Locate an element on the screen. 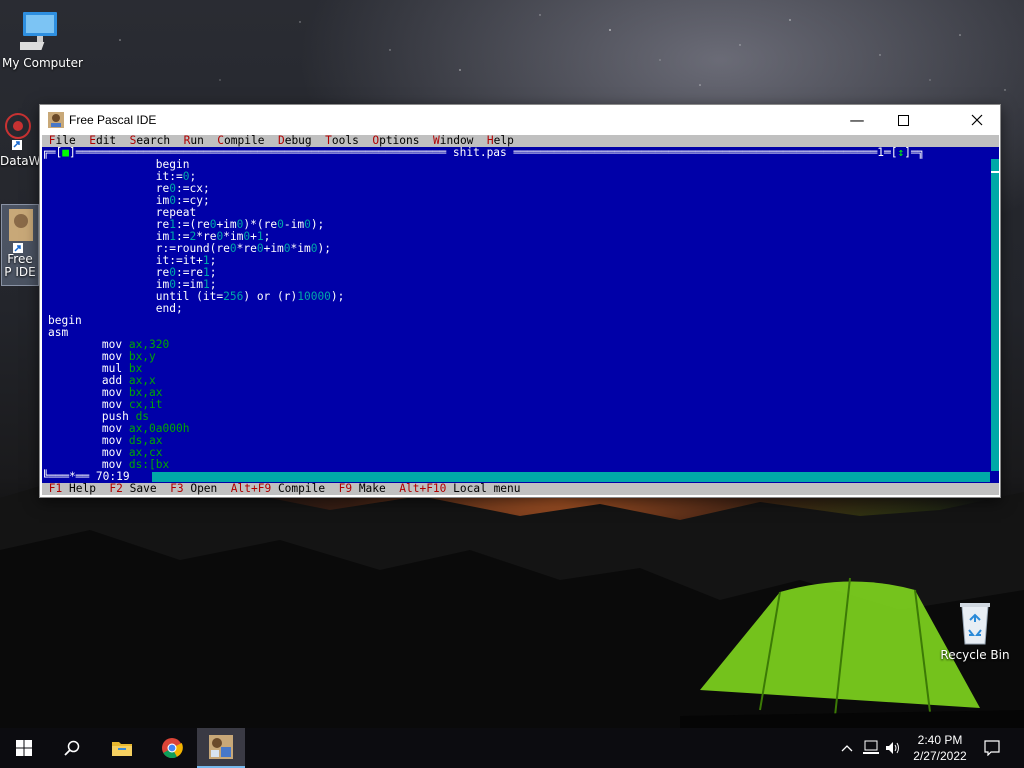 The width and height of the screenshot is (1024, 768). chrome-icon is located at coordinates (172, 748).